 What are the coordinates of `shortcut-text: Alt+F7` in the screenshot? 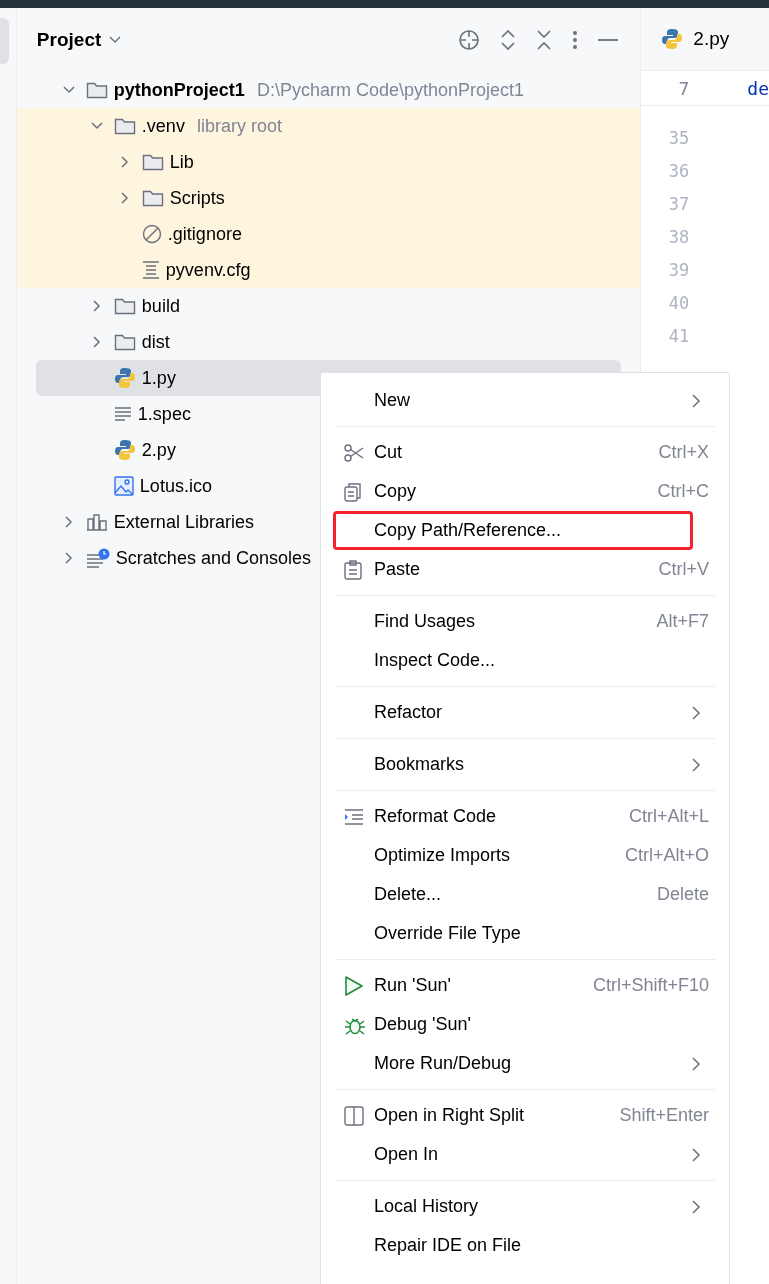 It's located at (682, 621).